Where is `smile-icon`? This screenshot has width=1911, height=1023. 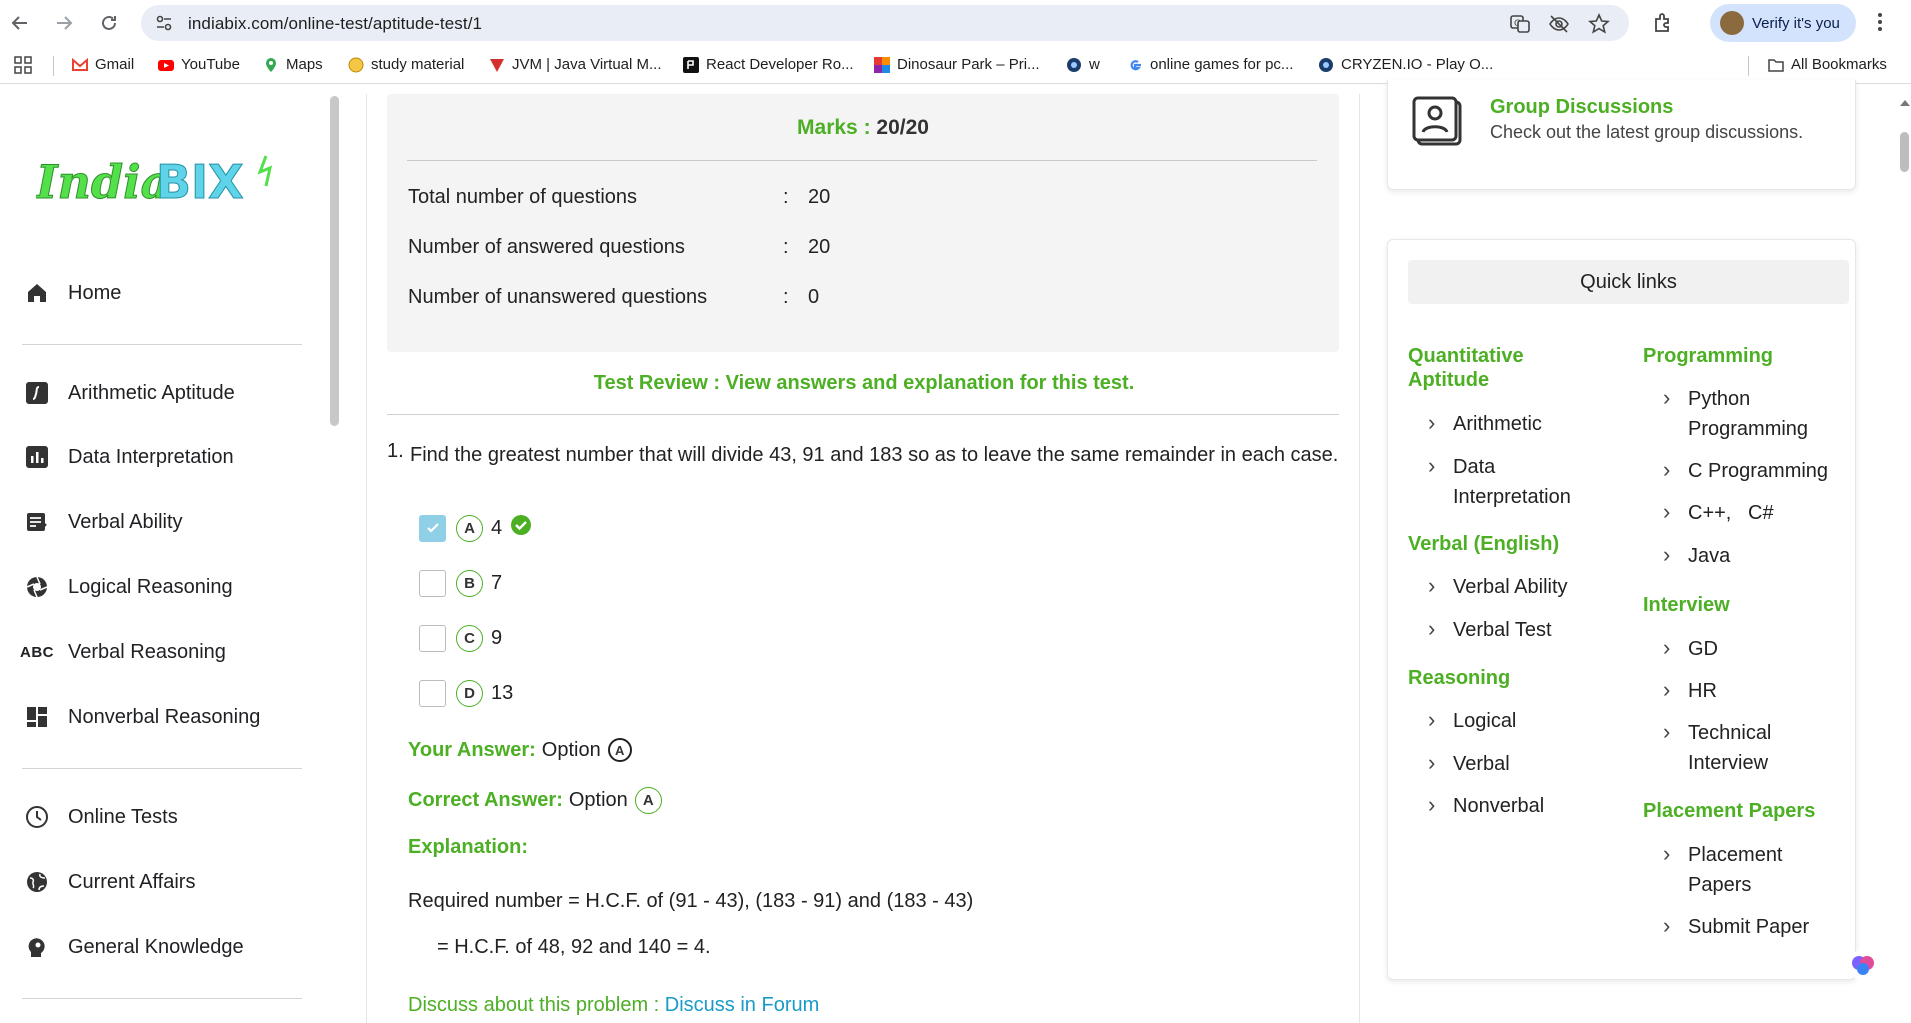 smile-icon is located at coordinates (356, 64).